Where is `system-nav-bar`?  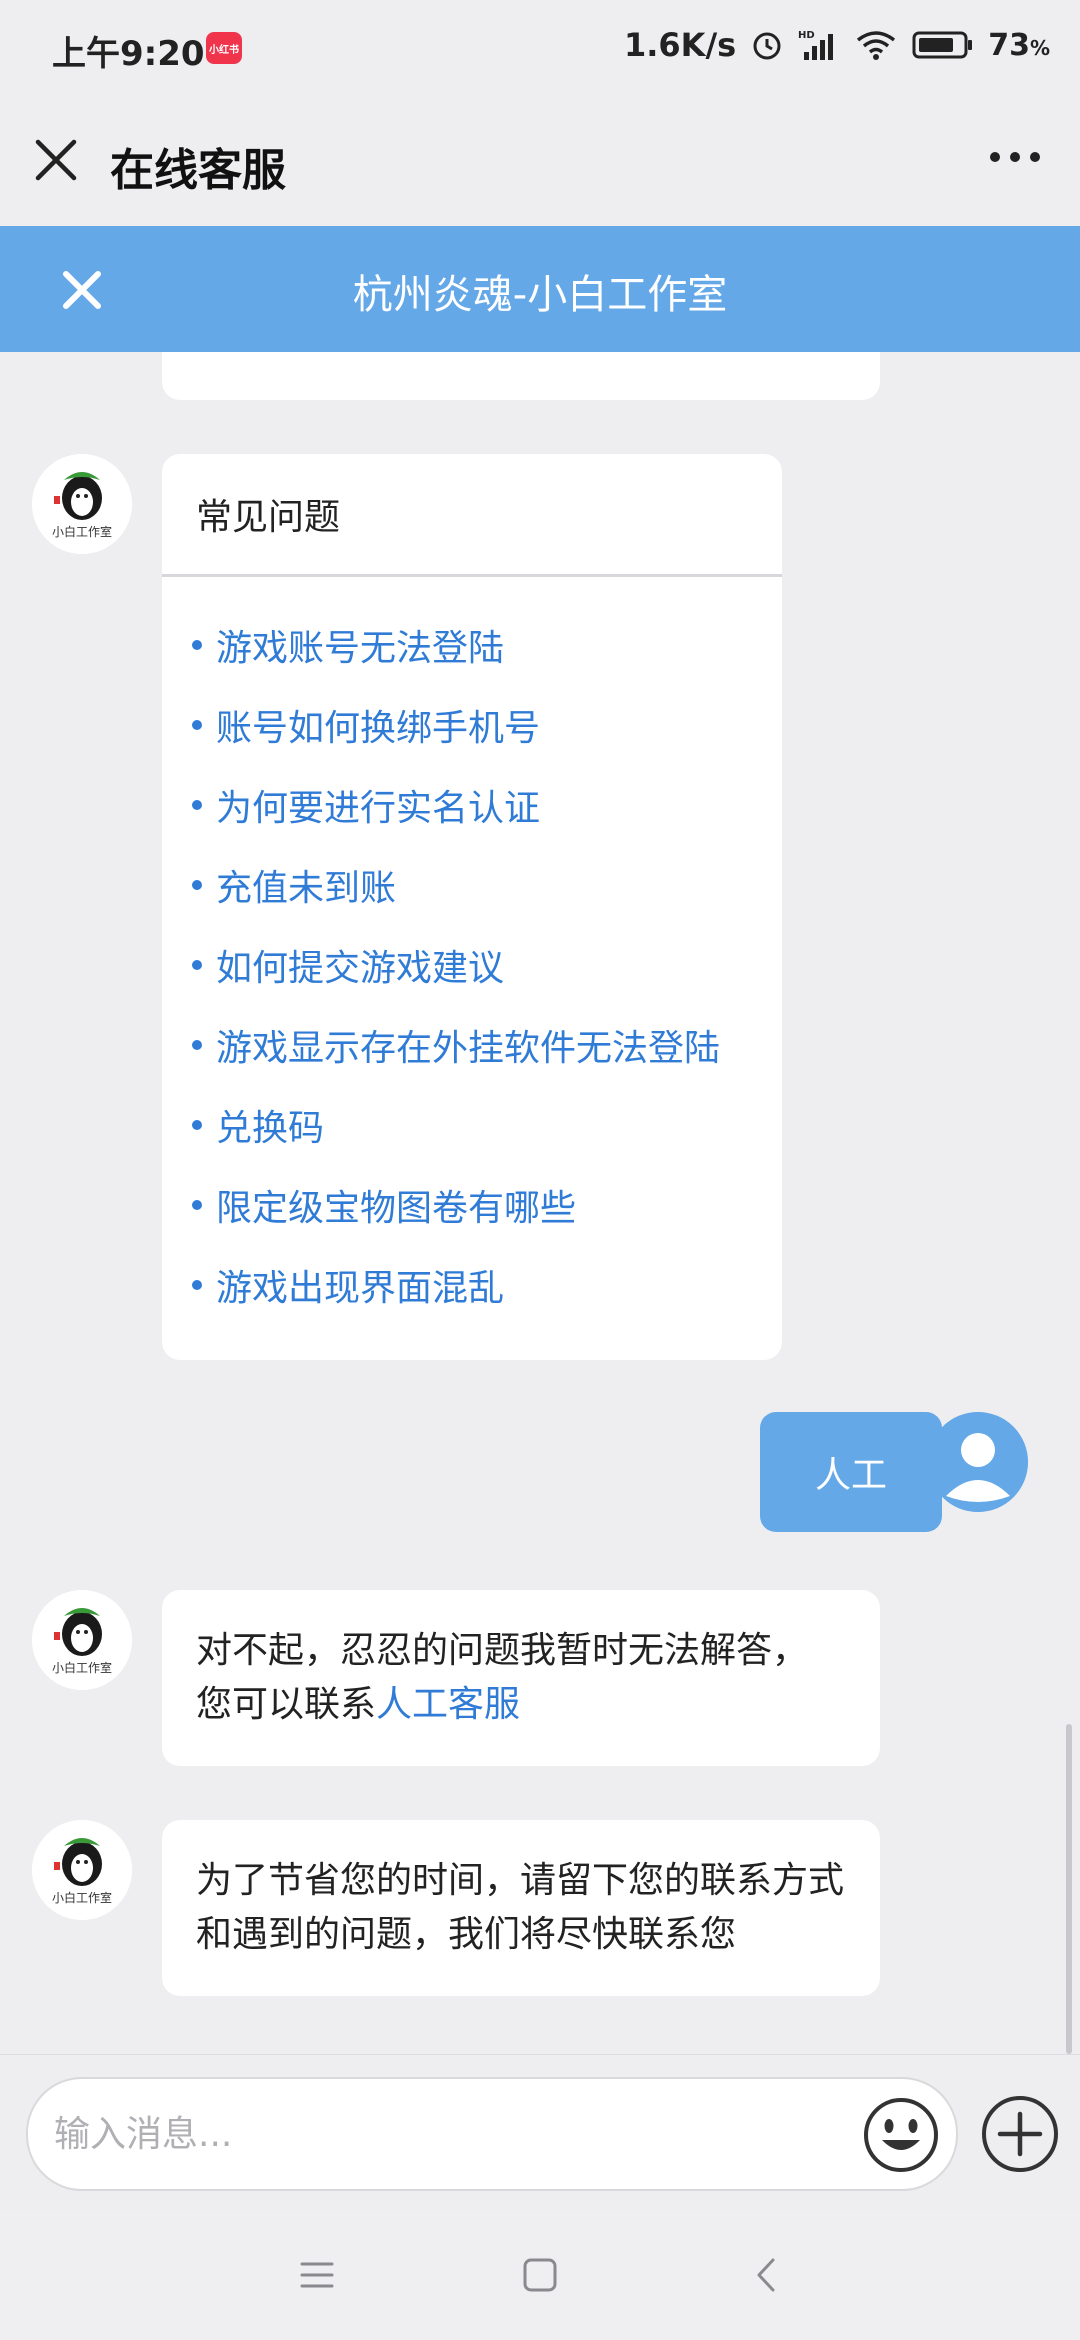
system-nav-bar is located at coordinates (540, 2275).